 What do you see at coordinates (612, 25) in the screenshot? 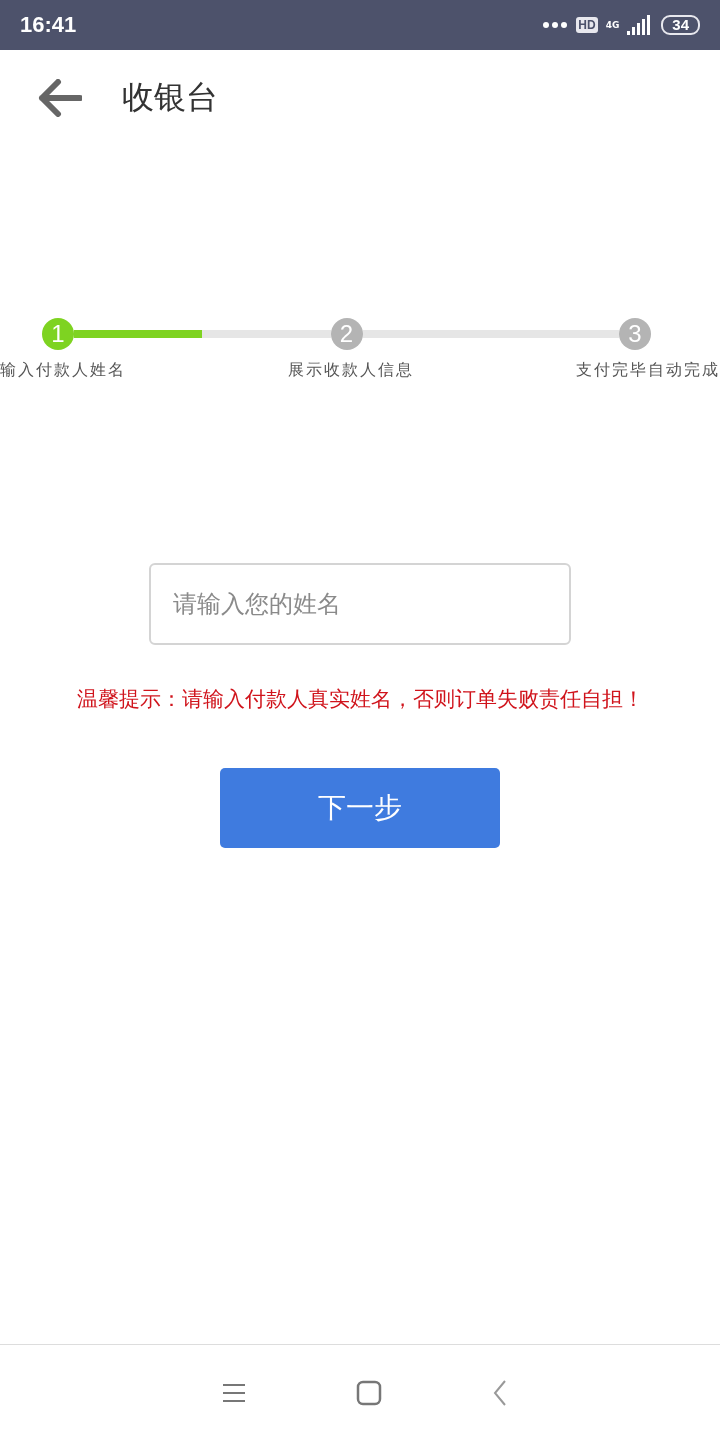
I see `network-type: 4G` at bounding box center [612, 25].